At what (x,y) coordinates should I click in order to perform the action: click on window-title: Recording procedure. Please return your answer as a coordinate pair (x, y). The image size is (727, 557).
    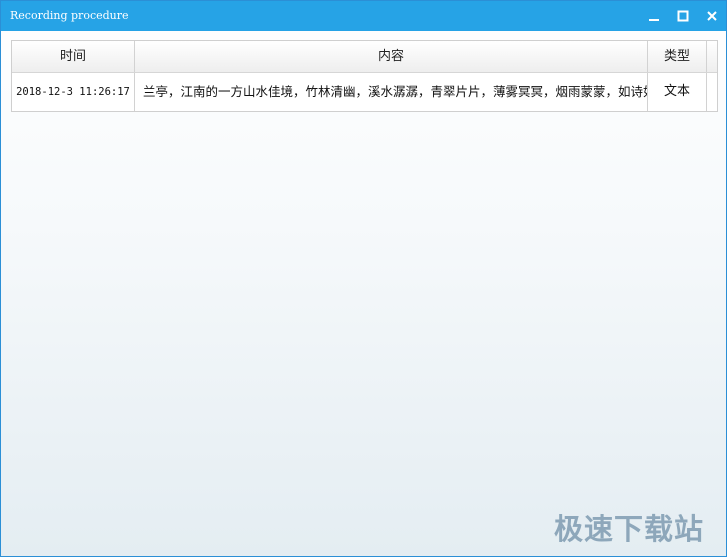
    Looking at the image, I should click on (69, 15).